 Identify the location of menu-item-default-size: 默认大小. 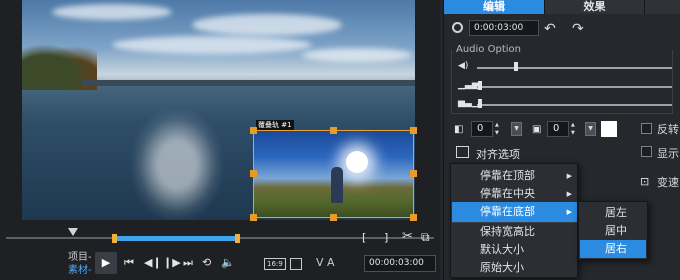
(514, 250).